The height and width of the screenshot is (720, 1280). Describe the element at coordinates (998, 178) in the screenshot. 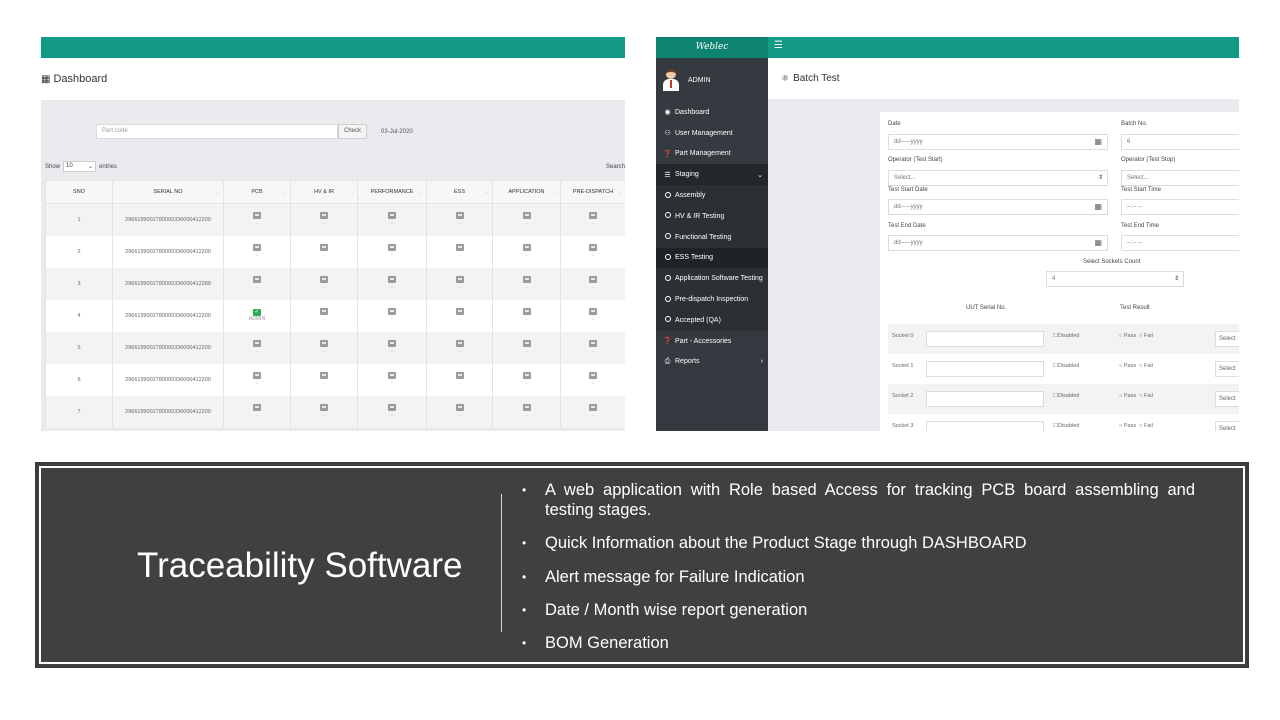

I see `operator-start-select: Select... ⇕` at that location.